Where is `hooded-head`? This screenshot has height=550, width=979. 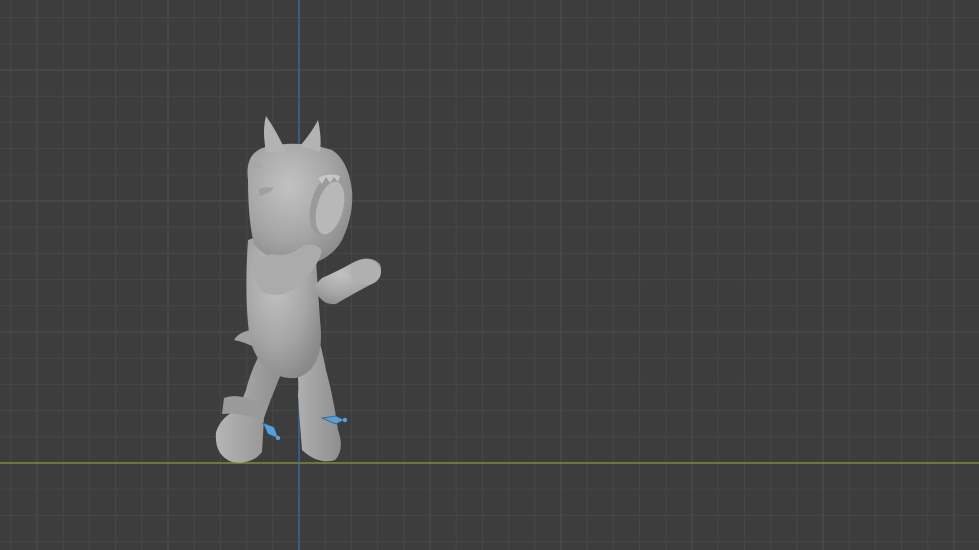
hooded-head is located at coordinates (300, 191).